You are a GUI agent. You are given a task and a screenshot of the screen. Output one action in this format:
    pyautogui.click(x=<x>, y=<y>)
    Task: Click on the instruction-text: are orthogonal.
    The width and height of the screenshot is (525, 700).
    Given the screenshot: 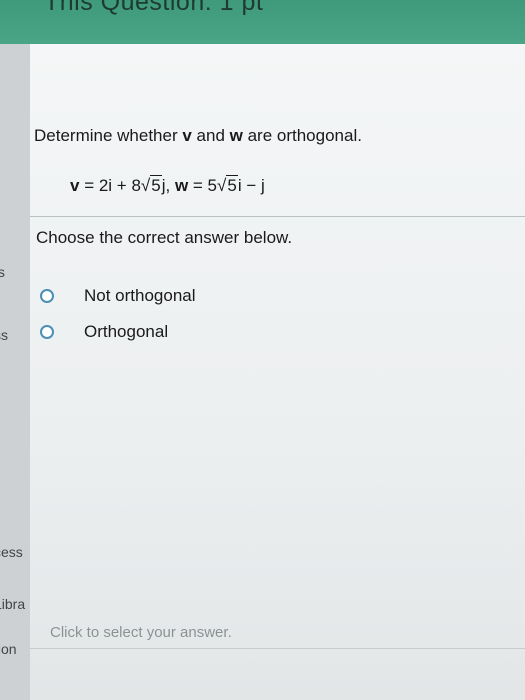 What is the action you would take?
    pyautogui.click(x=302, y=135)
    